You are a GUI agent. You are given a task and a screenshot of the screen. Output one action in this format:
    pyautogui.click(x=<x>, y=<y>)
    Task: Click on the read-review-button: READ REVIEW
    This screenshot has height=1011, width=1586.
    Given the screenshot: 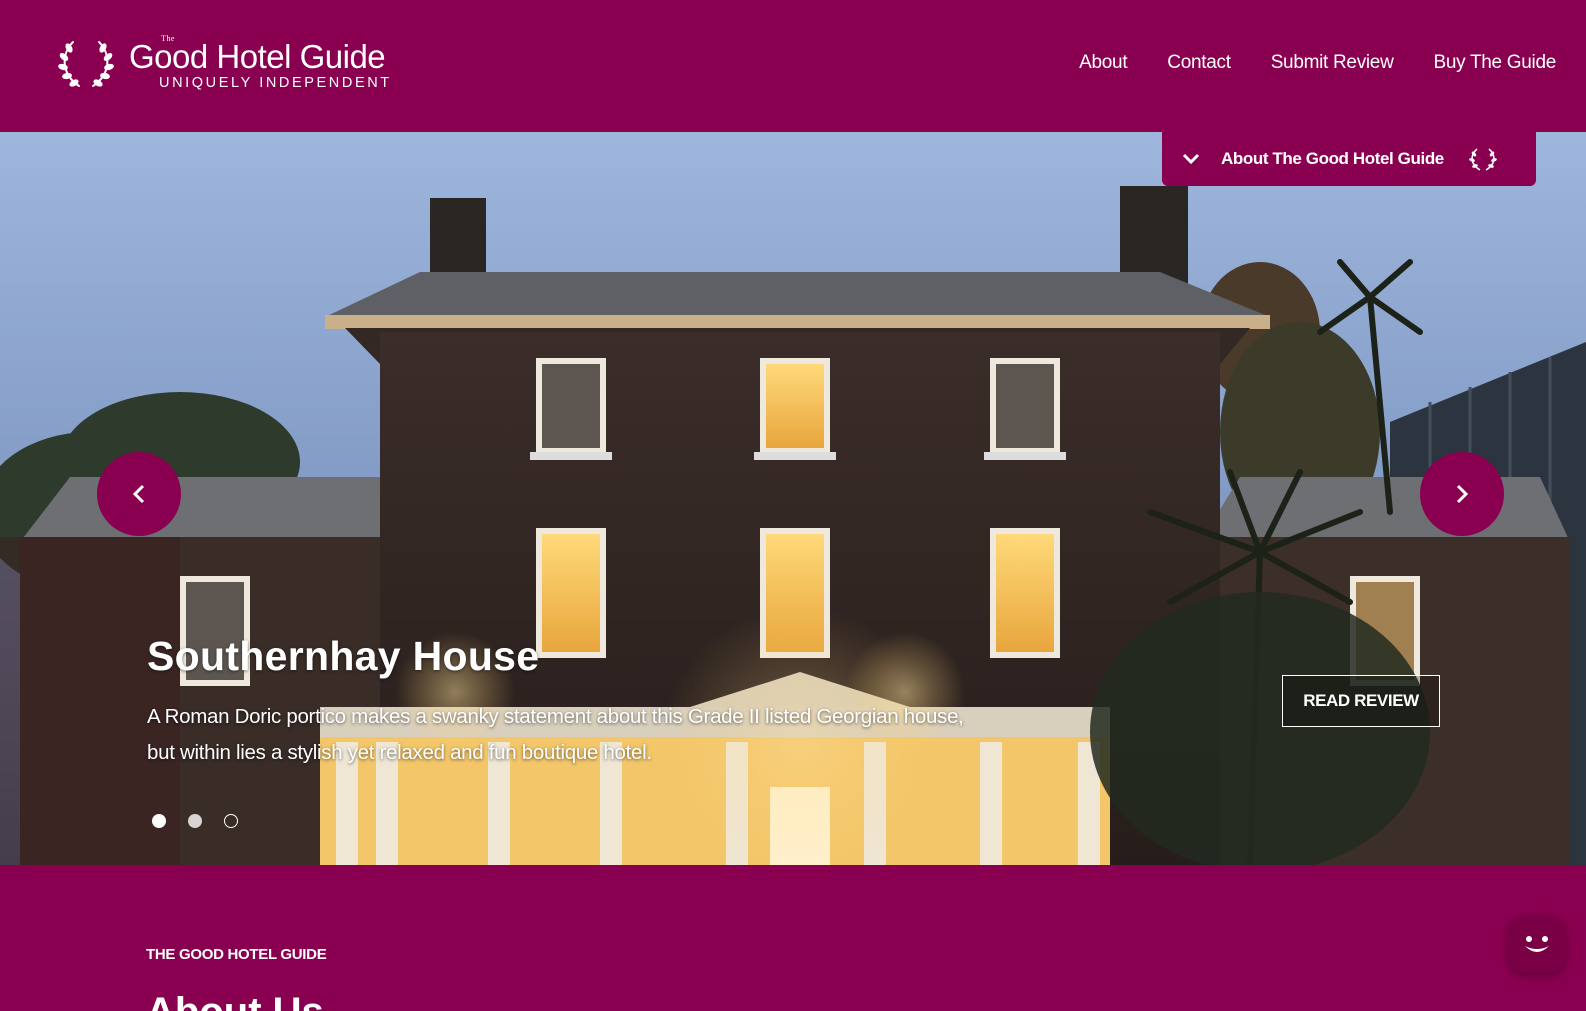 What is the action you would take?
    pyautogui.click(x=1361, y=701)
    